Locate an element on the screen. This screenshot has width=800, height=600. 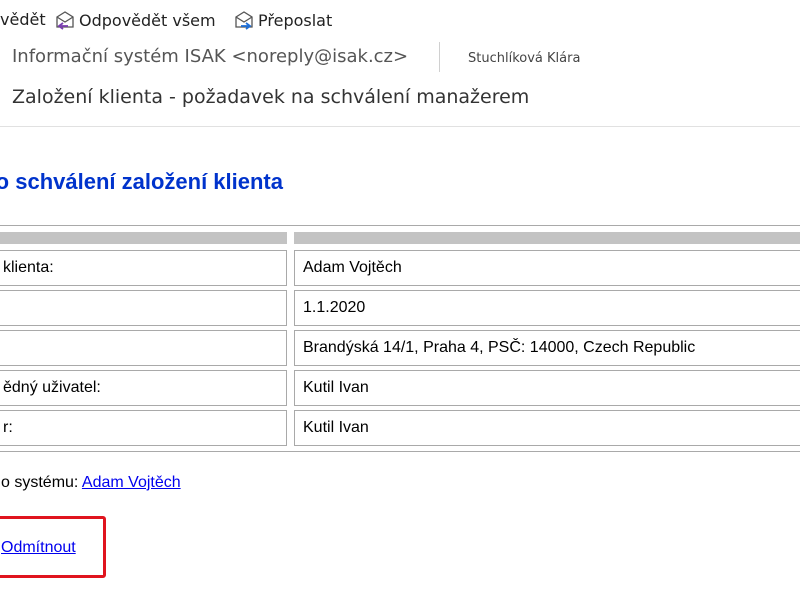
row-value: 1.1.2020 is located at coordinates (334, 307).